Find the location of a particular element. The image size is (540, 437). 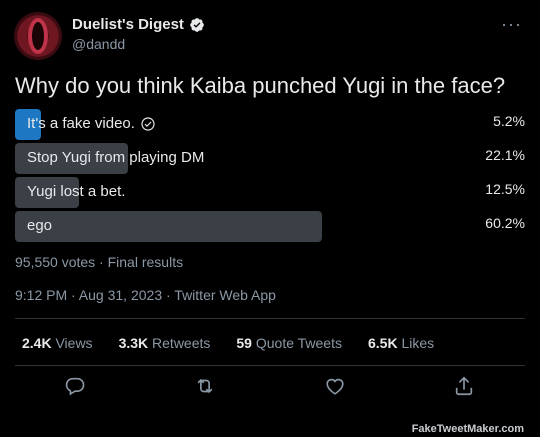

name-line: Duelist's Digest is located at coordinates (138, 24).